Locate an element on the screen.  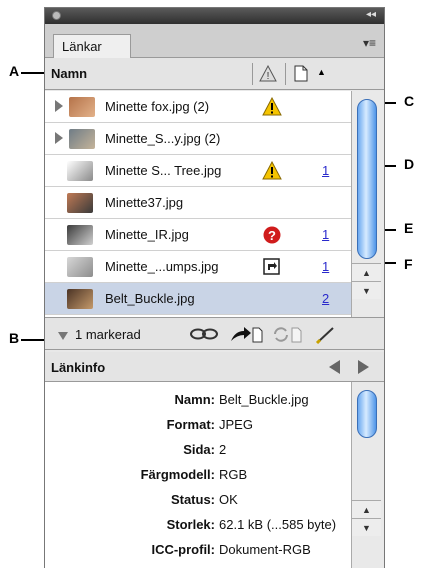
link-info-key: ICC-profil: is located at coordinates (183, 549).